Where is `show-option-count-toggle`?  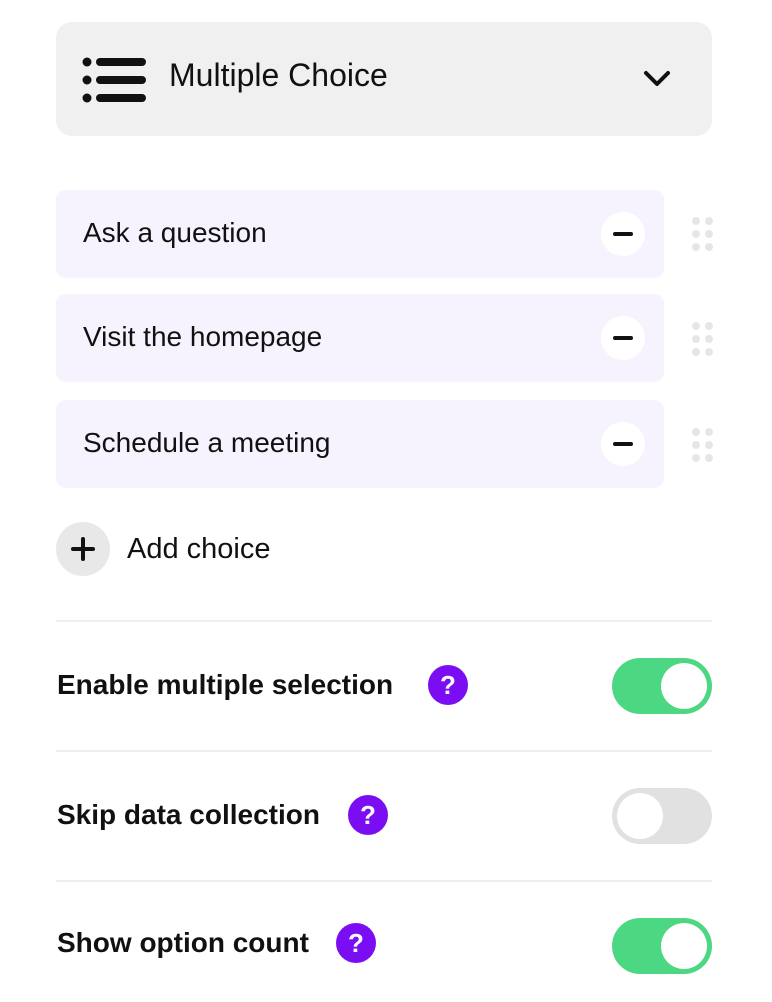
show-option-count-toggle is located at coordinates (662, 946).